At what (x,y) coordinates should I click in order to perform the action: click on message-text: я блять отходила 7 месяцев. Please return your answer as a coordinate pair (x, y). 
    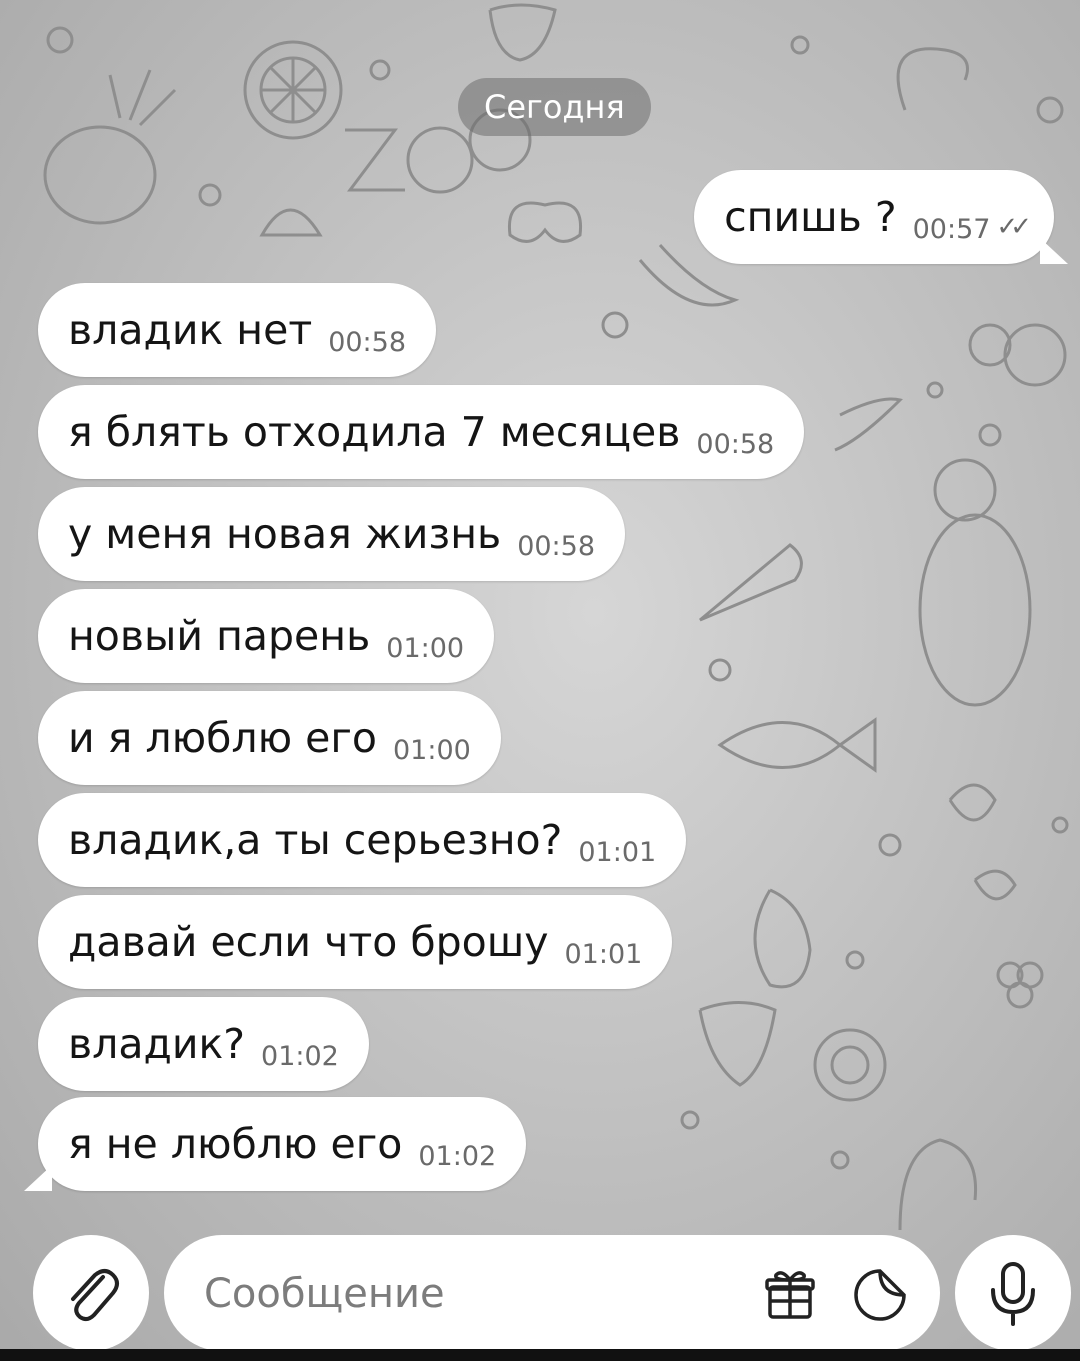
    Looking at the image, I should click on (374, 432).